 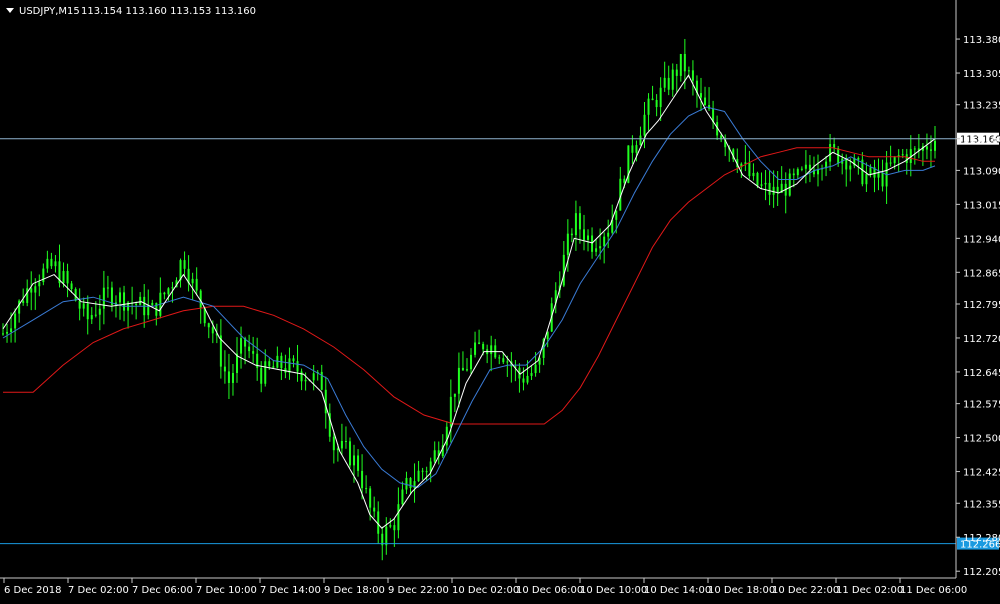 I want to click on time-tick-label: 7 Dec 02:00, so click(x=98, y=590).